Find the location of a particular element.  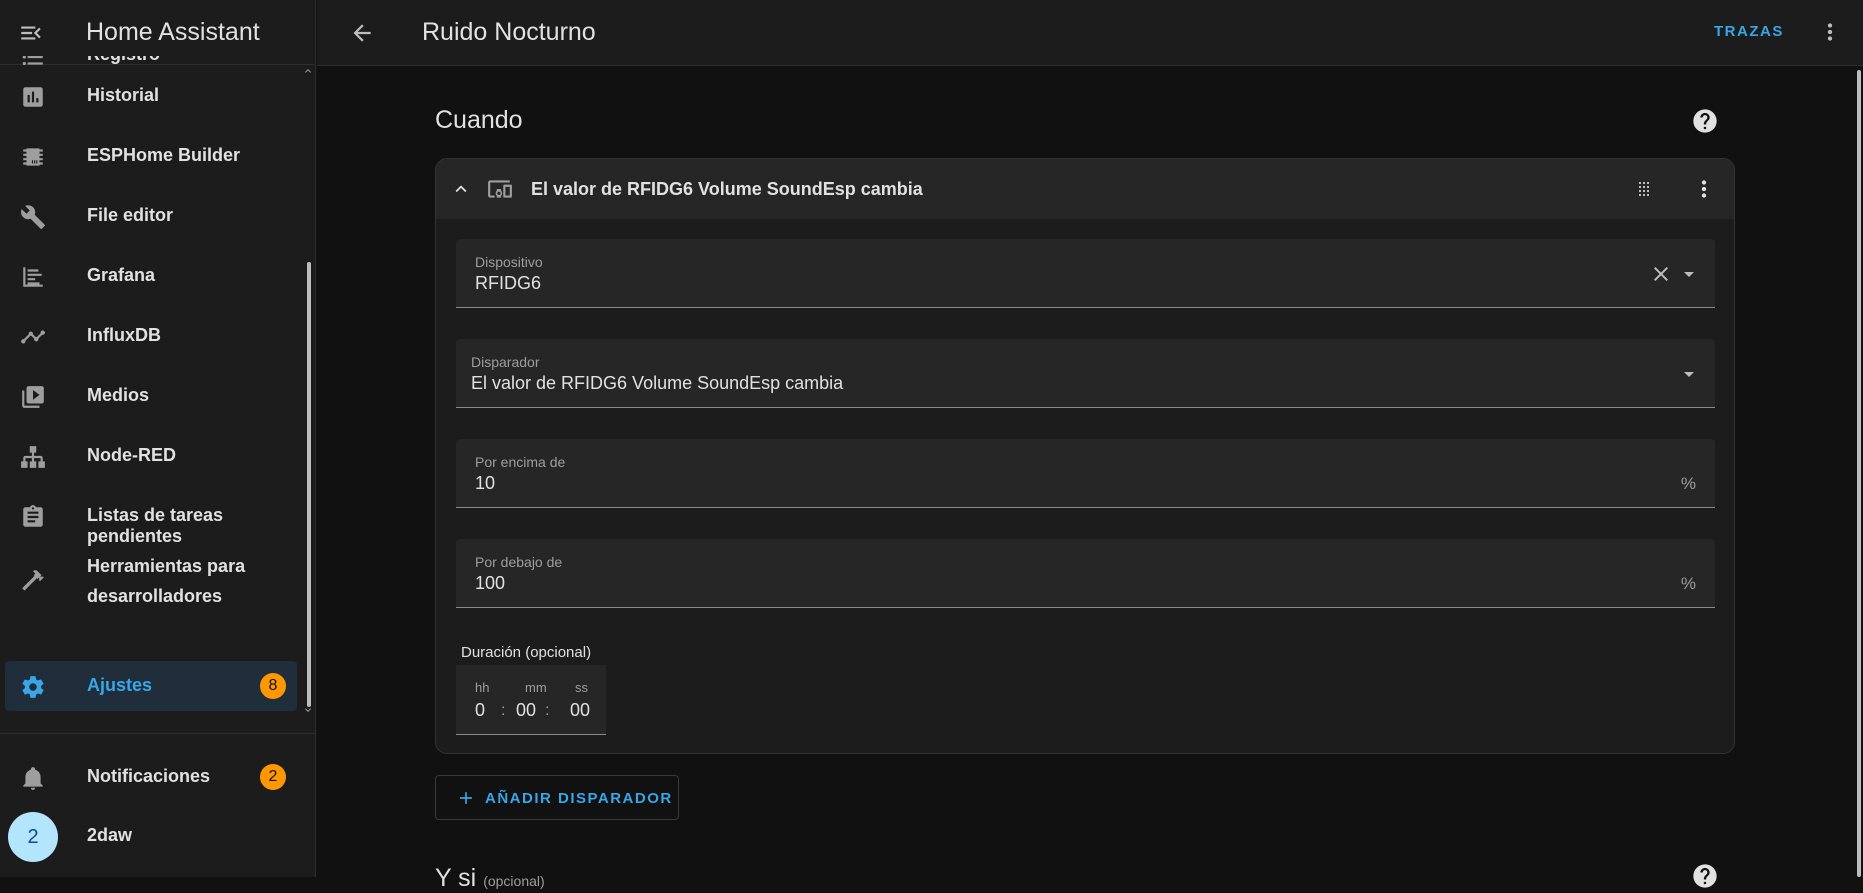

traces-button: TRAZAS is located at coordinates (1749, 31).